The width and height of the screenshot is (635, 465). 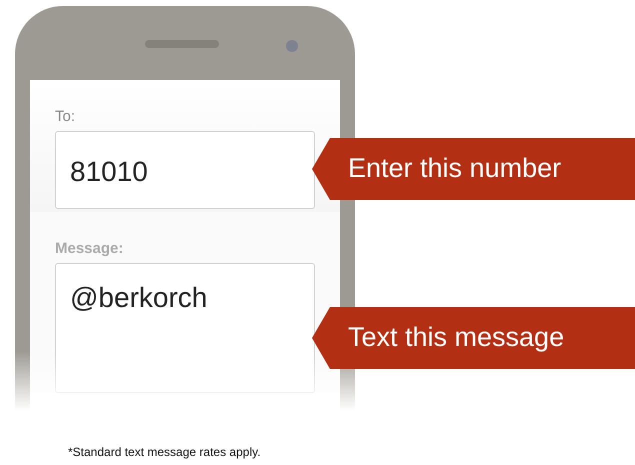 What do you see at coordinates (185, 328) in the screenshot?
I see `message-field: @berkorch` at bounding box center [185, 328].